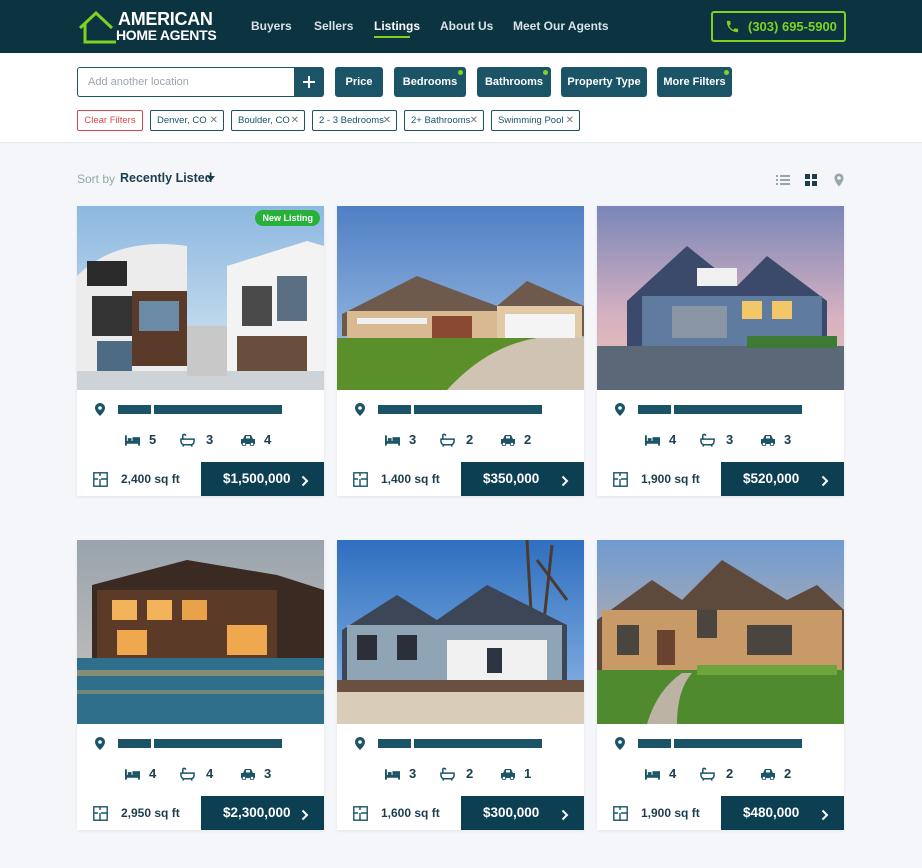  What do you see at coordinates (522, 813) in the screenshot?
I see `price-button: $300,000` at bounding box center [522, 813].